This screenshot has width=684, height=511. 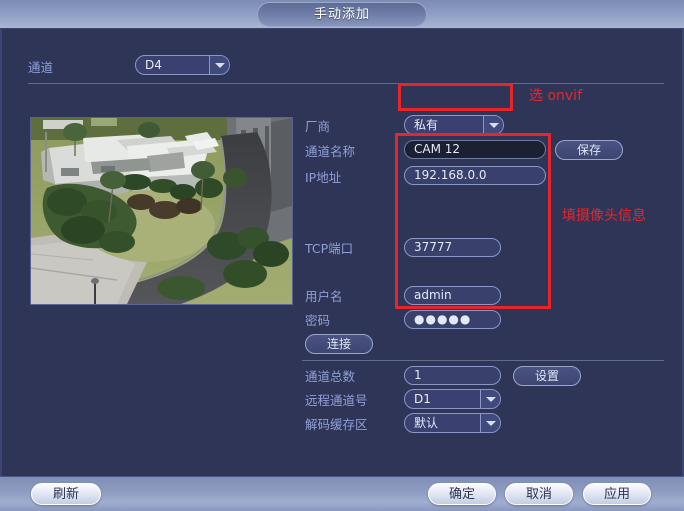 What do you see at coordinates (329, 248) in the screenshot?
I see `tcp-port-label: TCP端口` at bounding box center [329, 248].